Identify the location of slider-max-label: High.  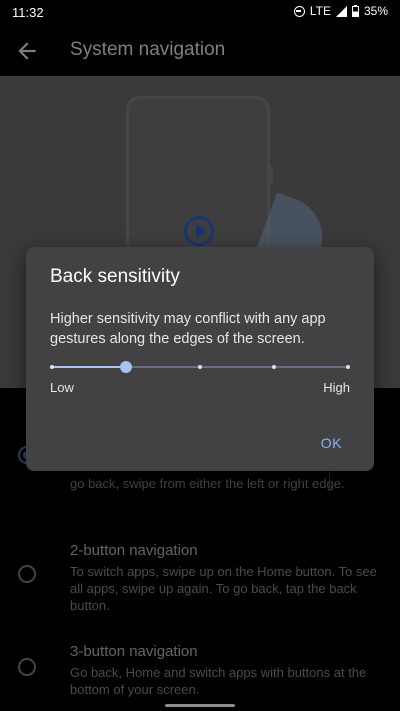
(336, 387).